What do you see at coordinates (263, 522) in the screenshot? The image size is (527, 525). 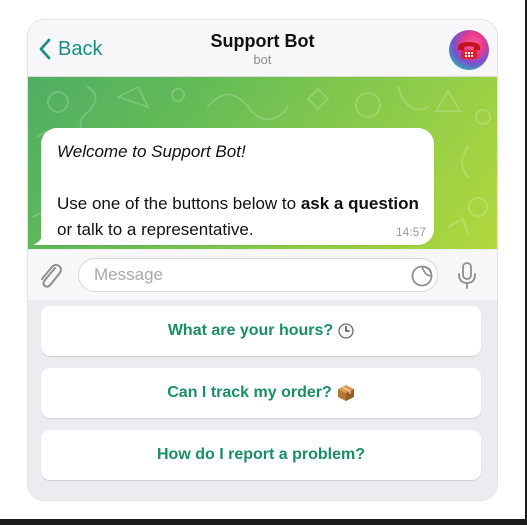 I see `frame-edge` at bounding box center [263, 522].